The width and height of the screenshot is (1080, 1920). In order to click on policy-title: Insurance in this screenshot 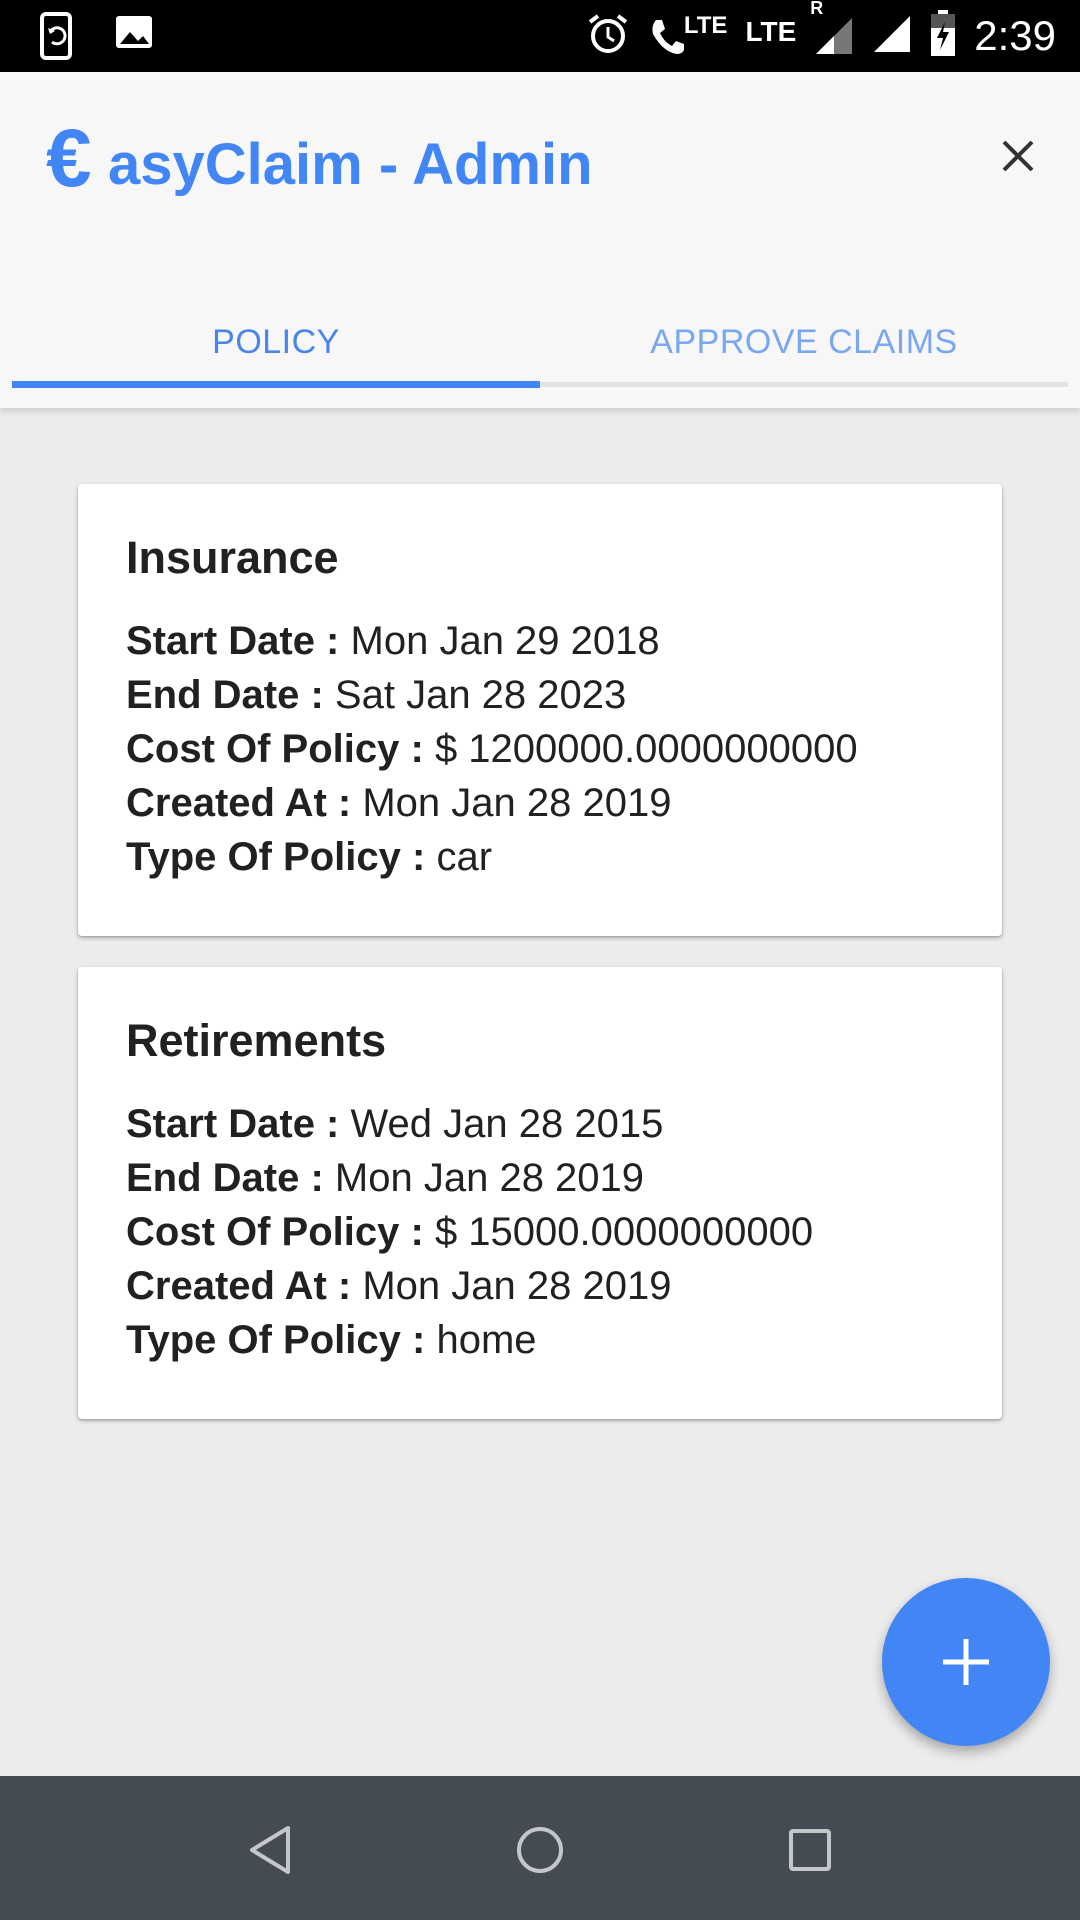, I will do `click(232, 557)`.